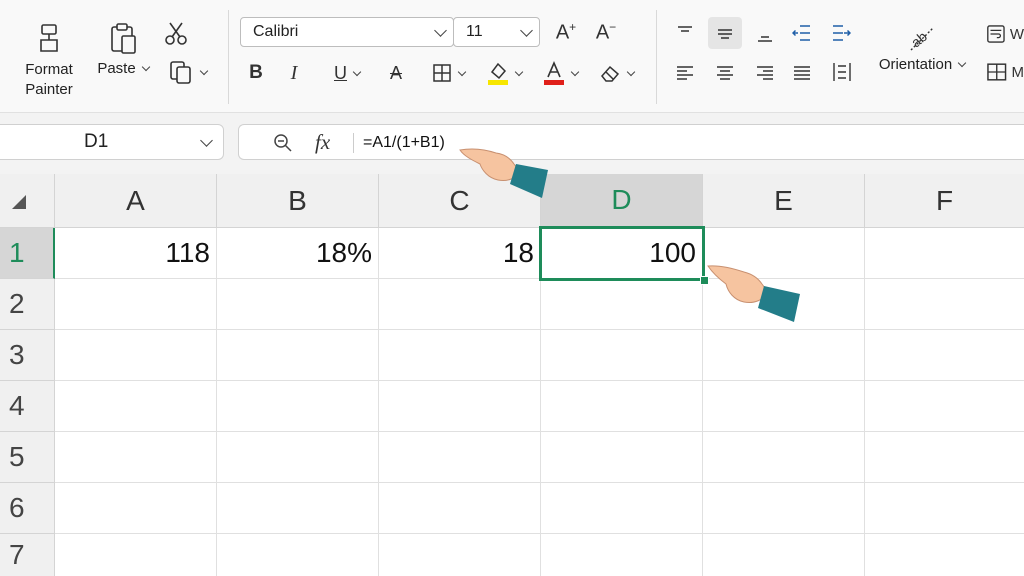 This screenshot has width=1024, height=576. What do you see at coordinates (180, 72) in the screenshot?
I see `copy-icon` at bounding box center [180, 72].